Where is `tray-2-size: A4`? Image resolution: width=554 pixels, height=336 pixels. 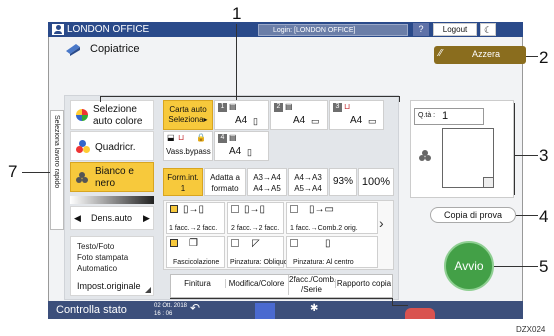
tray-2-size: A4 is located at coordinates (299, 120).